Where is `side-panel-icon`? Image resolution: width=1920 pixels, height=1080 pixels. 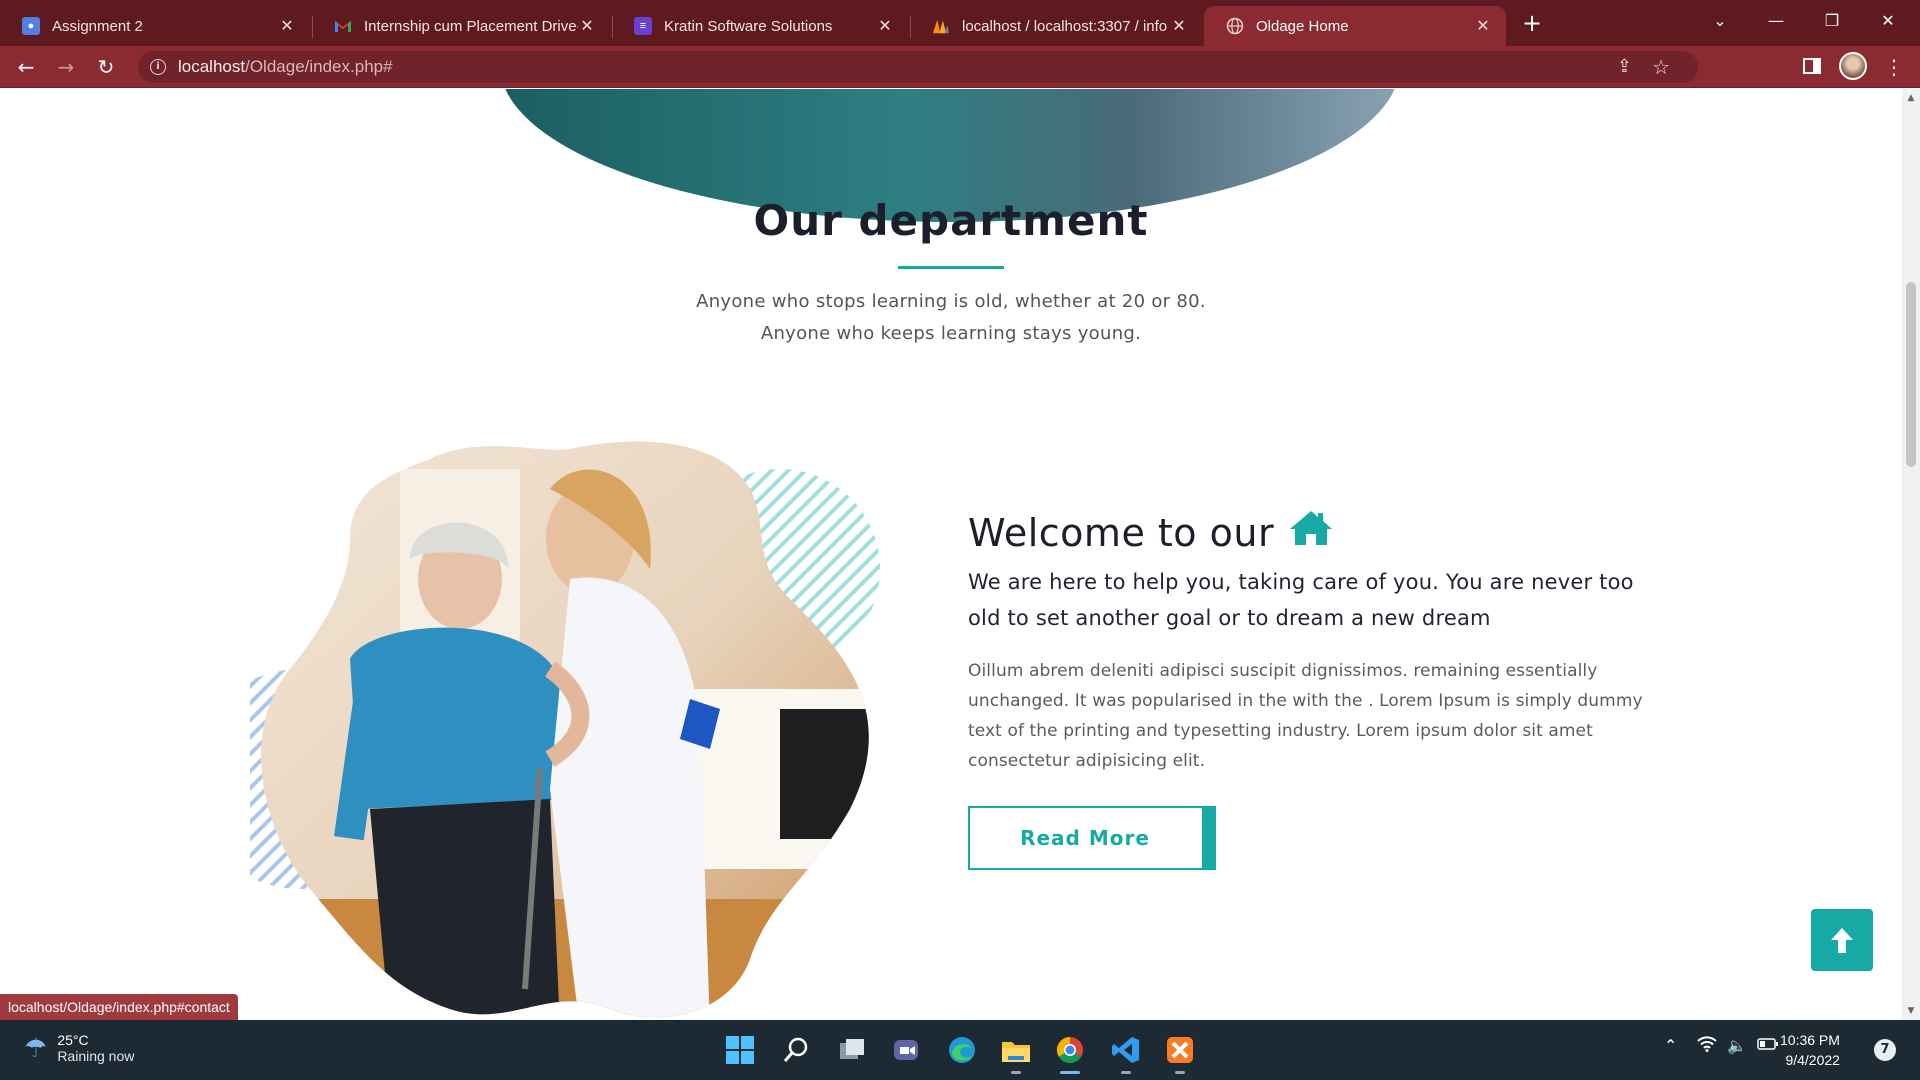
side-panel-icon is located at coordinates (1812, 67).